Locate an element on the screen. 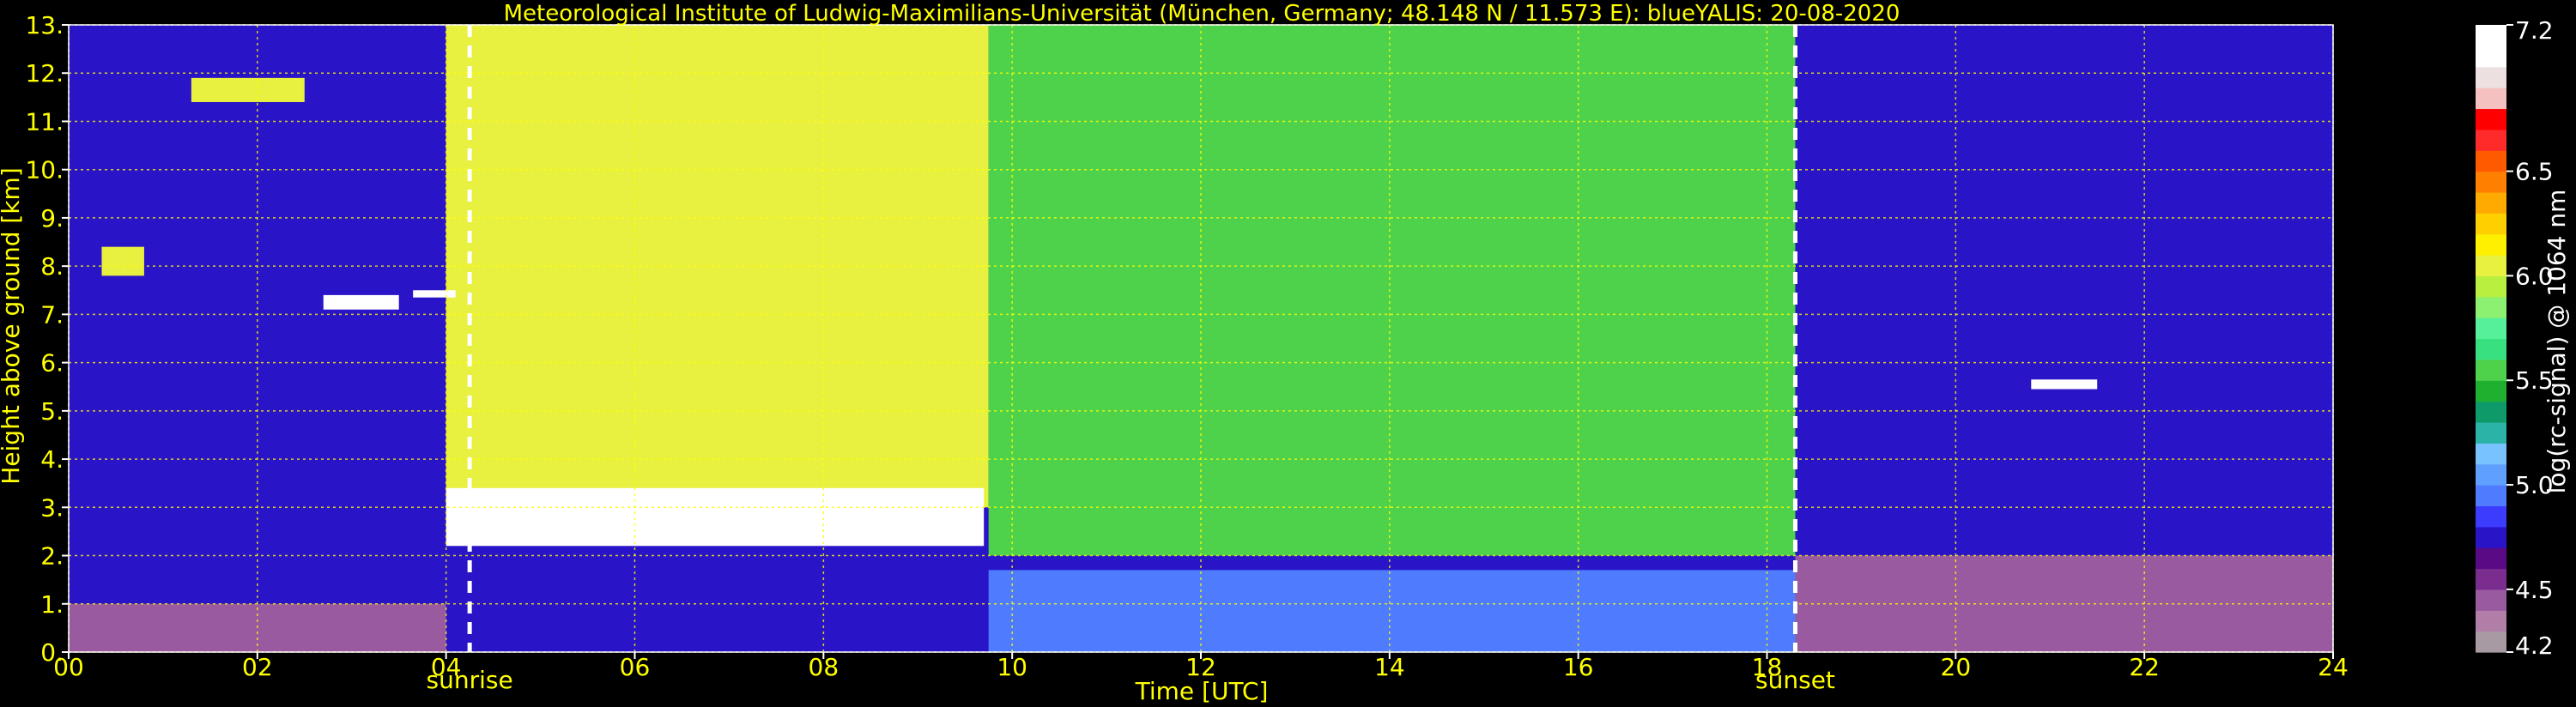  sunrise-label: sunrise is located at coordinates (470, 680).